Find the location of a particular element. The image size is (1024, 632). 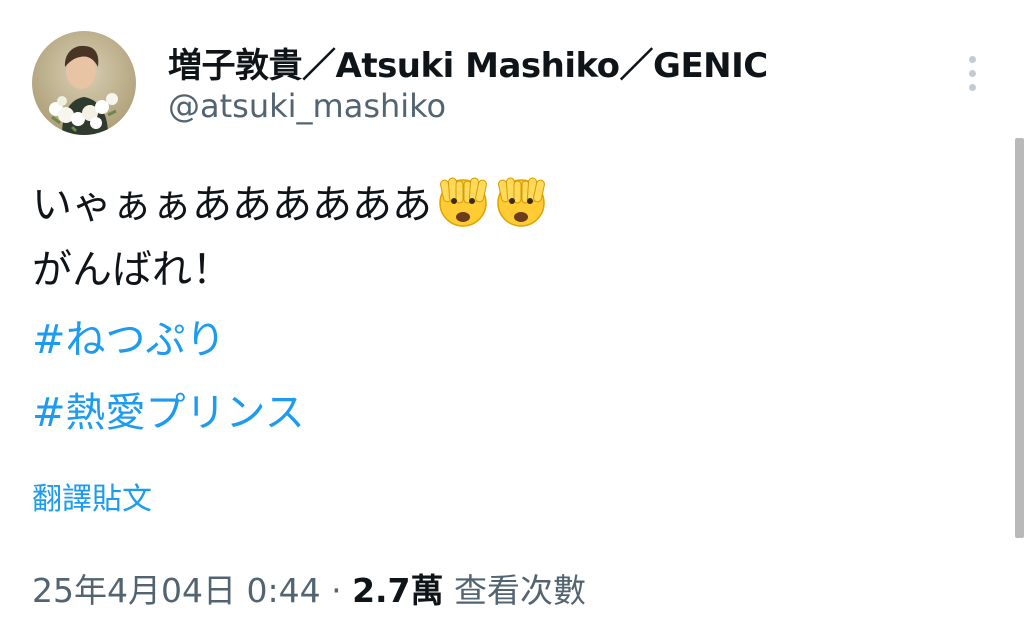

tweet-meta: 25年4月04日 0:44 · 2.7萬 查看次數 is located at coordinates (309, 588).